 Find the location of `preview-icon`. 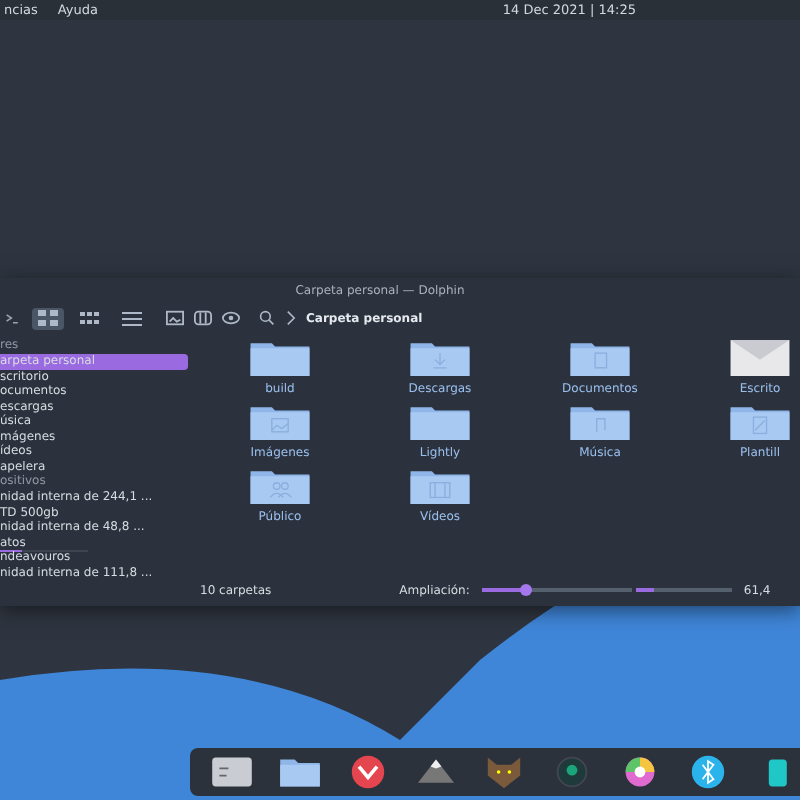

preview-icon is located at coordinates (175, 318).